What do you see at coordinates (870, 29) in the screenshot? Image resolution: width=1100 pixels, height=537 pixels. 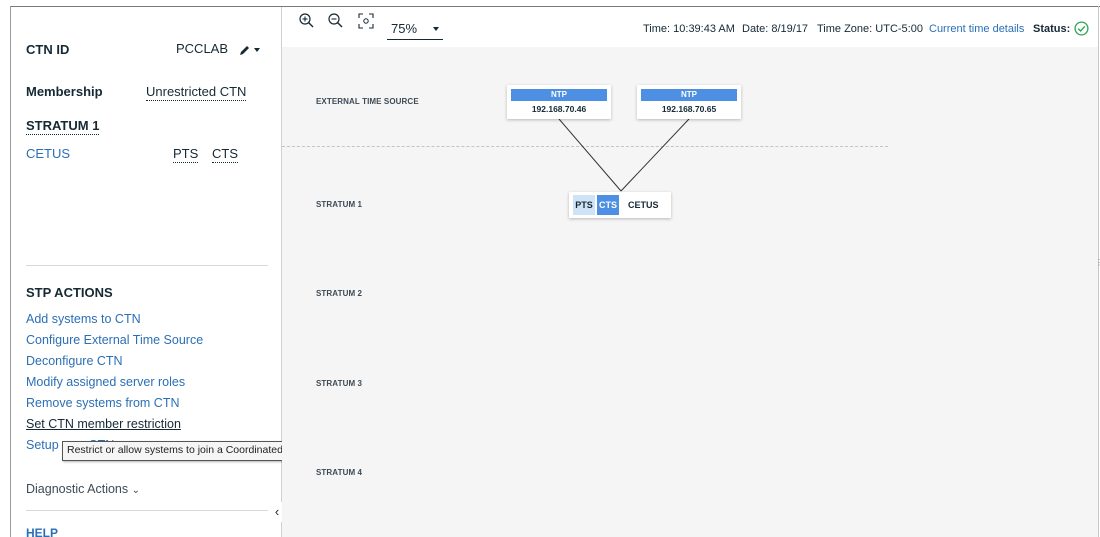 I see `time-zone: Time Zone: UTC-5:00` at bounding box center [870, 29].